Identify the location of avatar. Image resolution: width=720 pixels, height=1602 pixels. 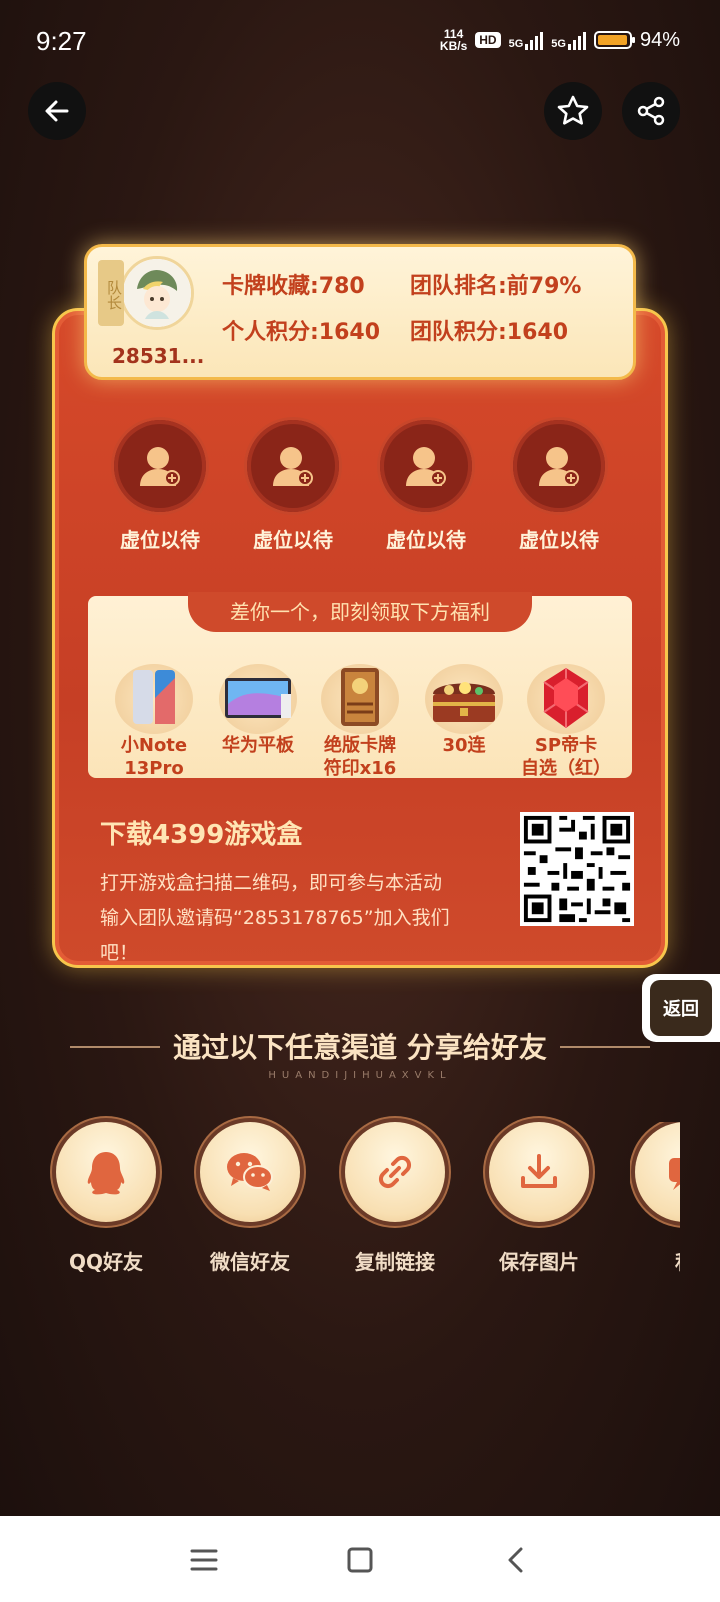
(157, 293).